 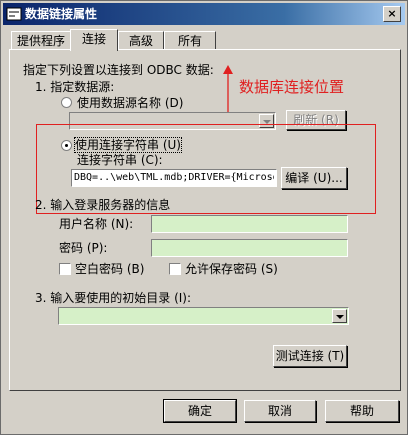 I want to click on help-button: 帮助, so click(x=362, y=411).